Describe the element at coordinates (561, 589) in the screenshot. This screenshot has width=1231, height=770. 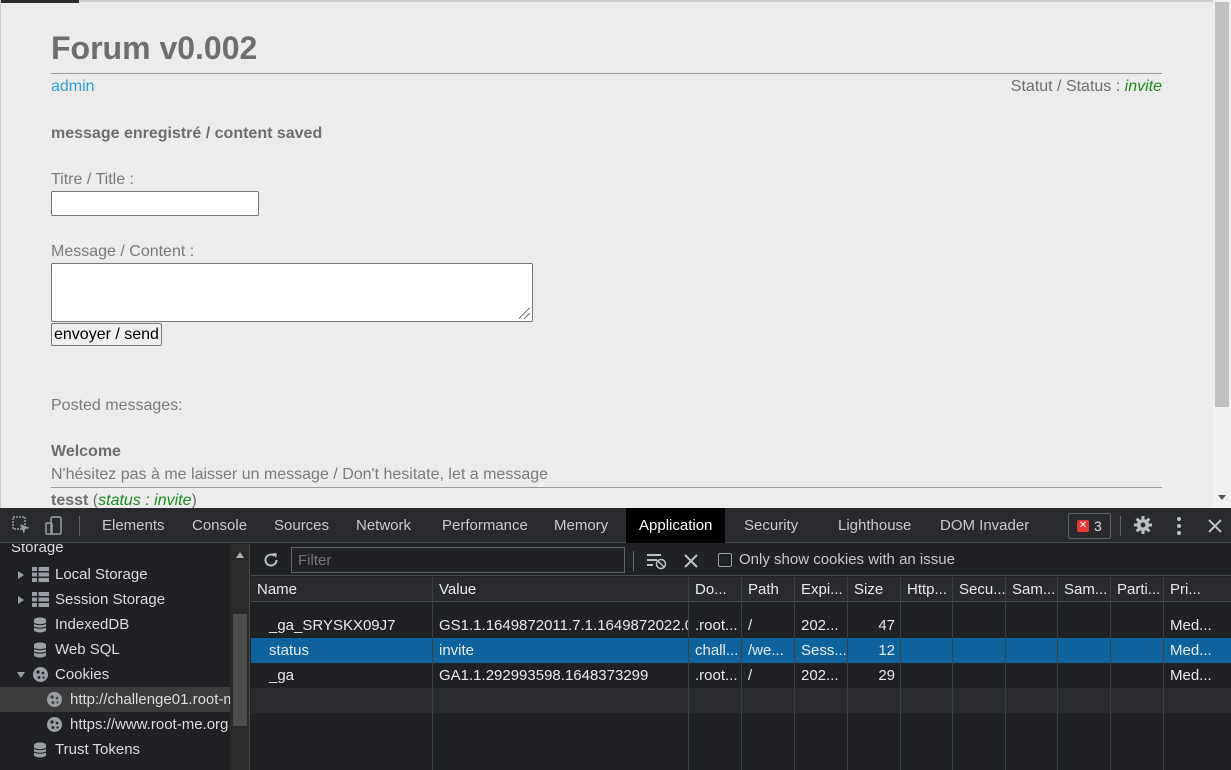
I see `column-header-value: Value` at that location.